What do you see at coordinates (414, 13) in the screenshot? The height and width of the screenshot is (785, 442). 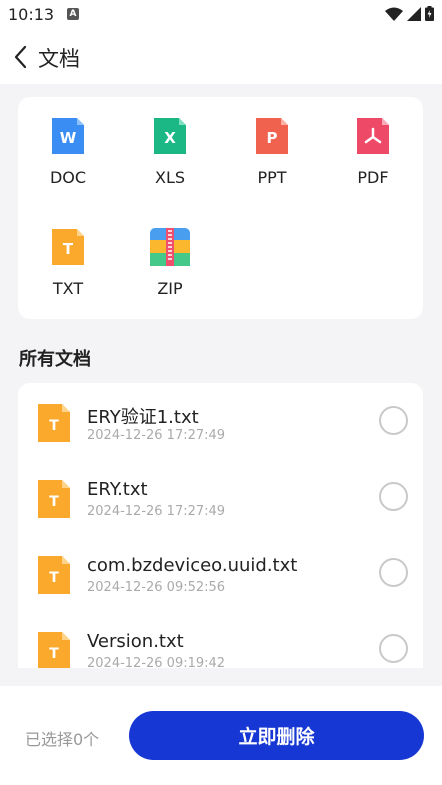 I see `signal-icon` at bounding box center [414, 13].